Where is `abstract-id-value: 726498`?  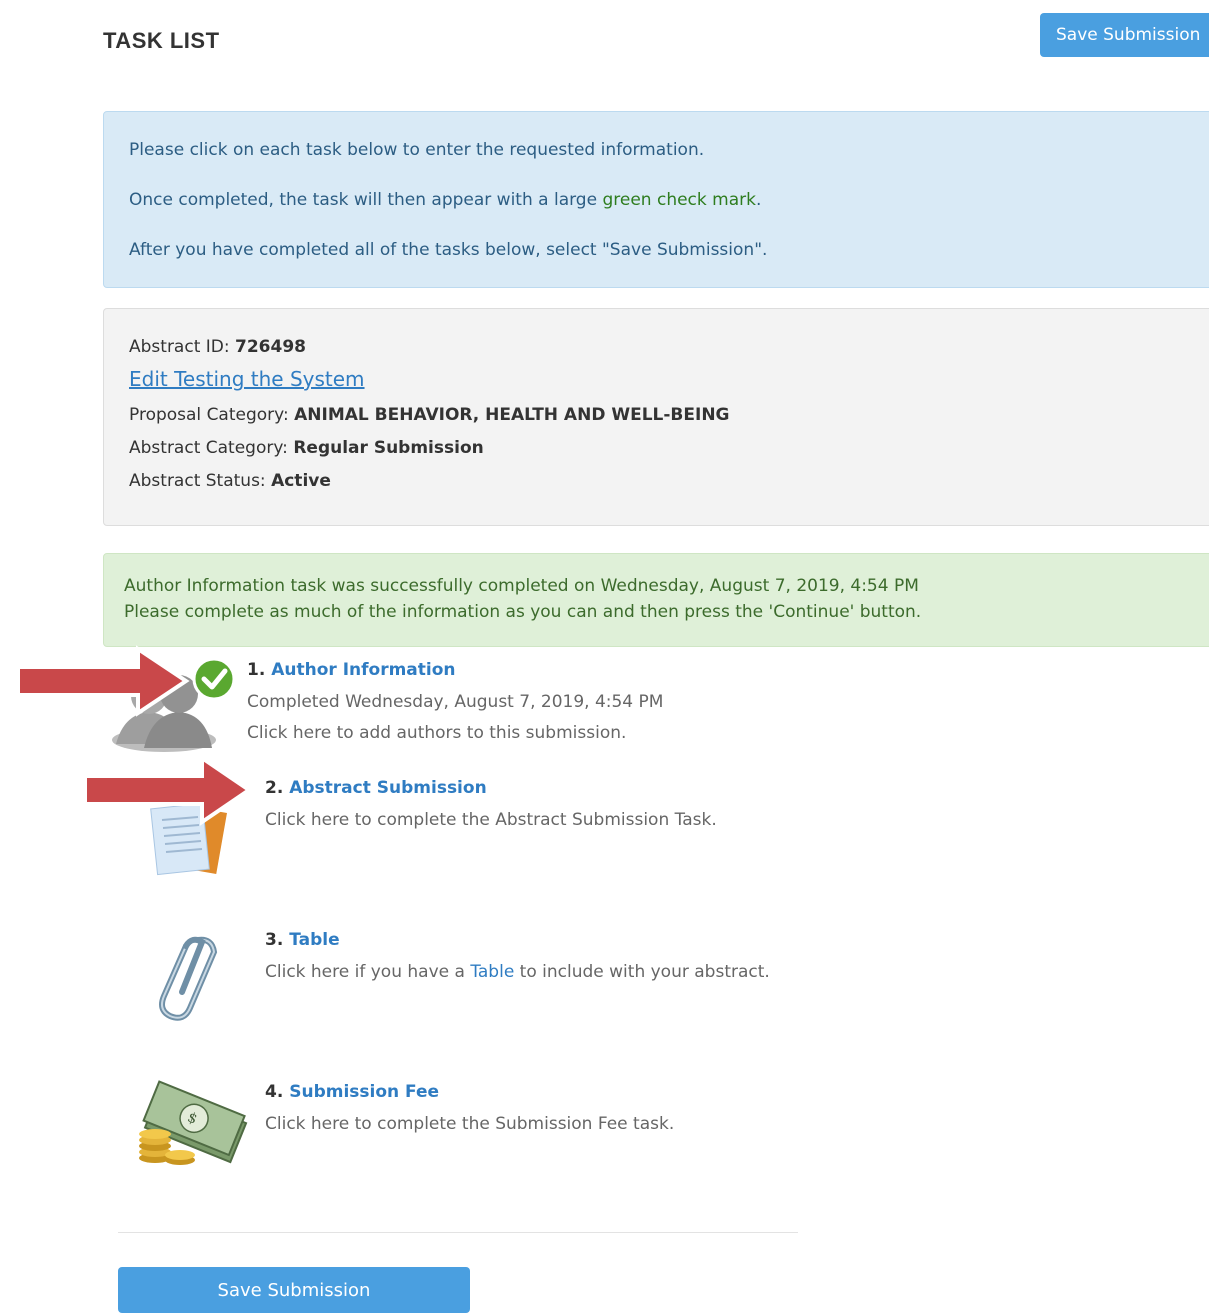
abstract-id-value: 726498 is located at coordinates (270, 347).